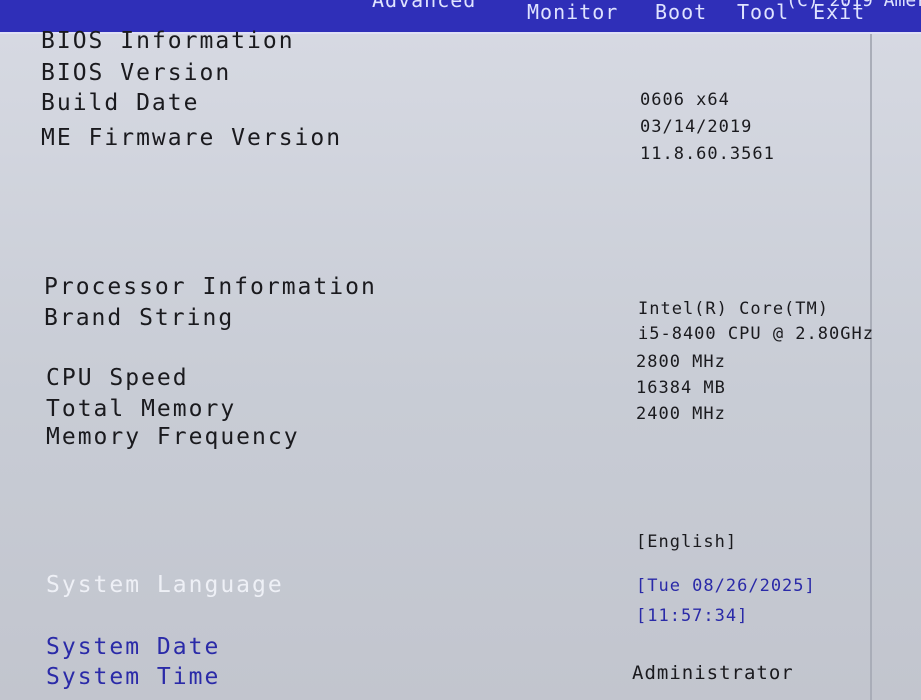 The image size is (921, 700). Describe the element at coordinates (572, 12) in the screenshot. I see `tab-monitor: Monitor` at that location.